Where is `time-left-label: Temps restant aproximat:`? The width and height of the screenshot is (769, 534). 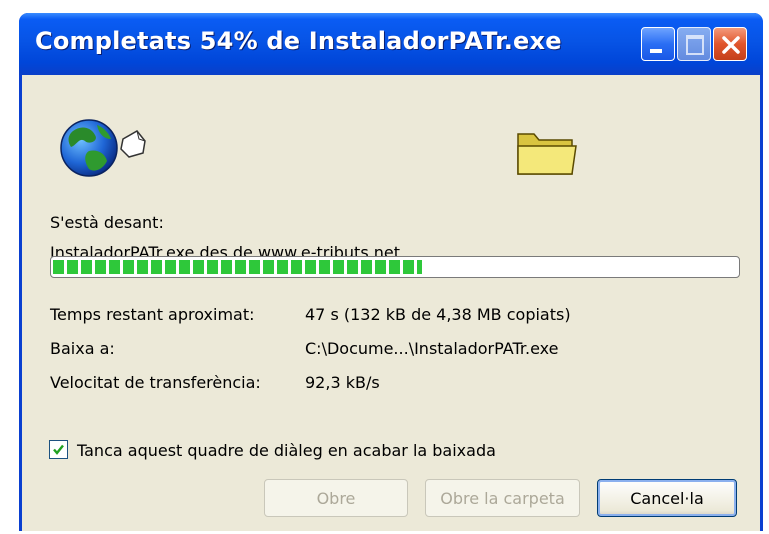 time-left-label: Temps restant aproximat: is located at coordinates (152, 314).